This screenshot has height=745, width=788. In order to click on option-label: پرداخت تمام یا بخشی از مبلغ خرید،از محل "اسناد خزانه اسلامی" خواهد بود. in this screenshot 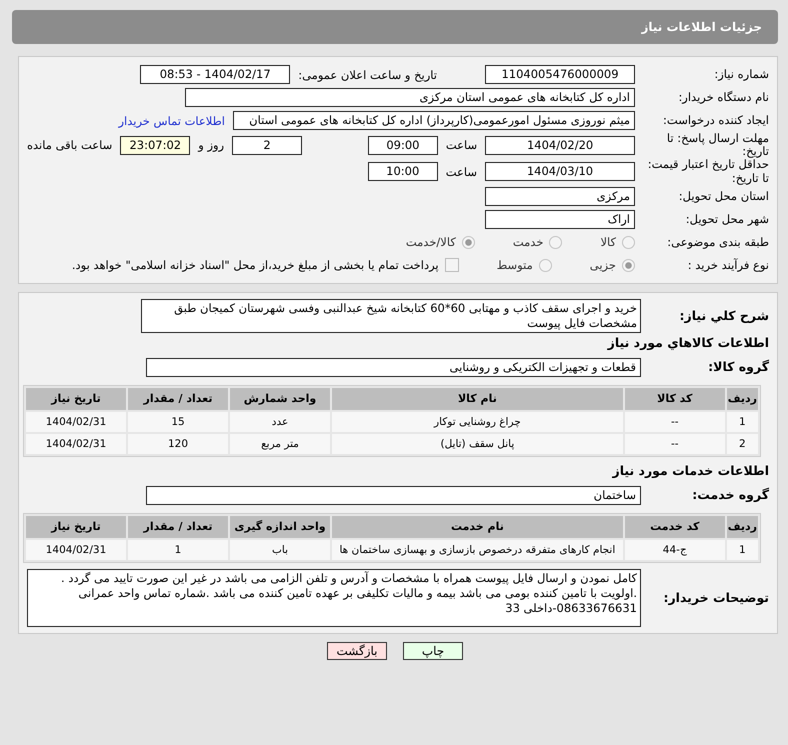, I will do `click(255, 265)`.